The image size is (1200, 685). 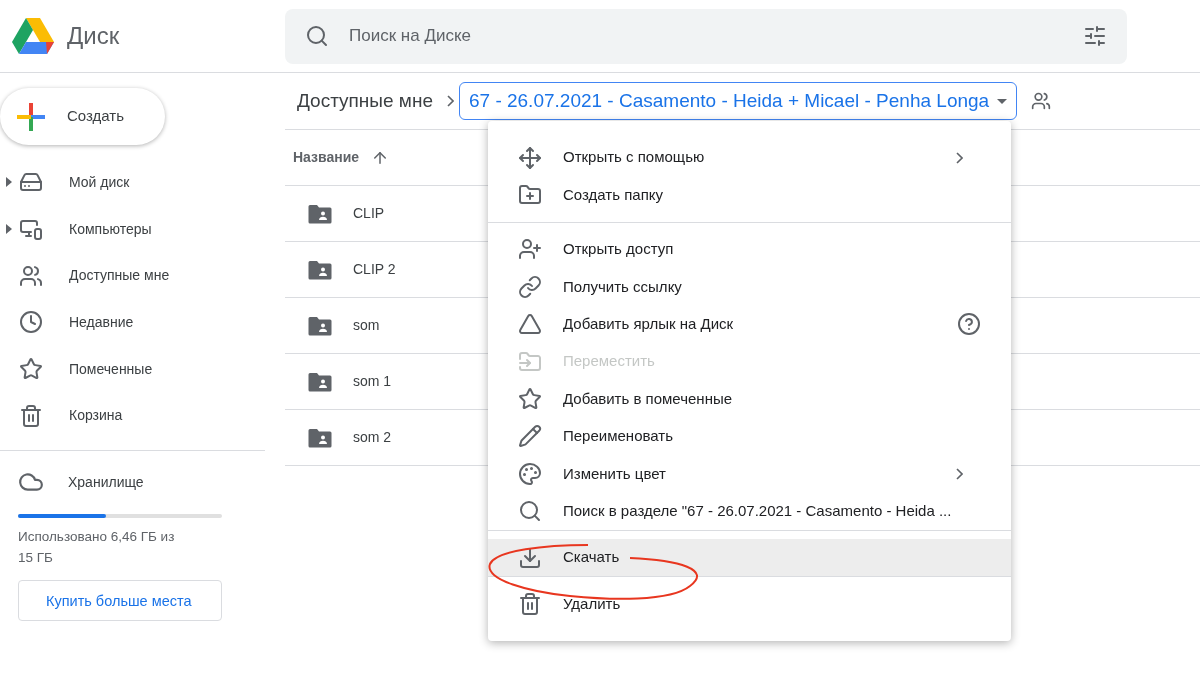 I want to click on drive-logo-icon, so click(x=33, y=36).